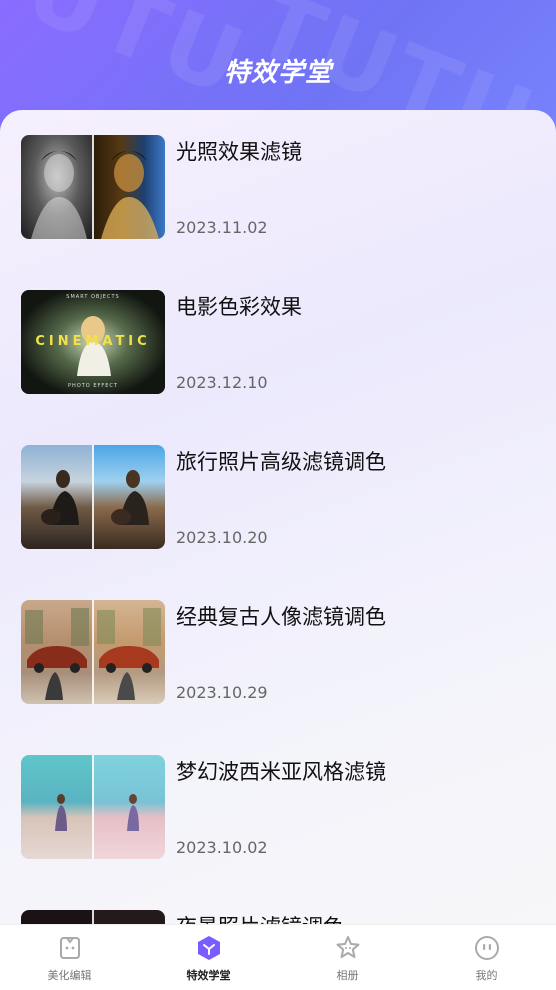 Image resolution: width=556 pixels, height=990 pixels. What do you see at coordinates (222, 692) in the screenshot?
I see `article-date: 2023.10.29` at bounding box center [222, 692].